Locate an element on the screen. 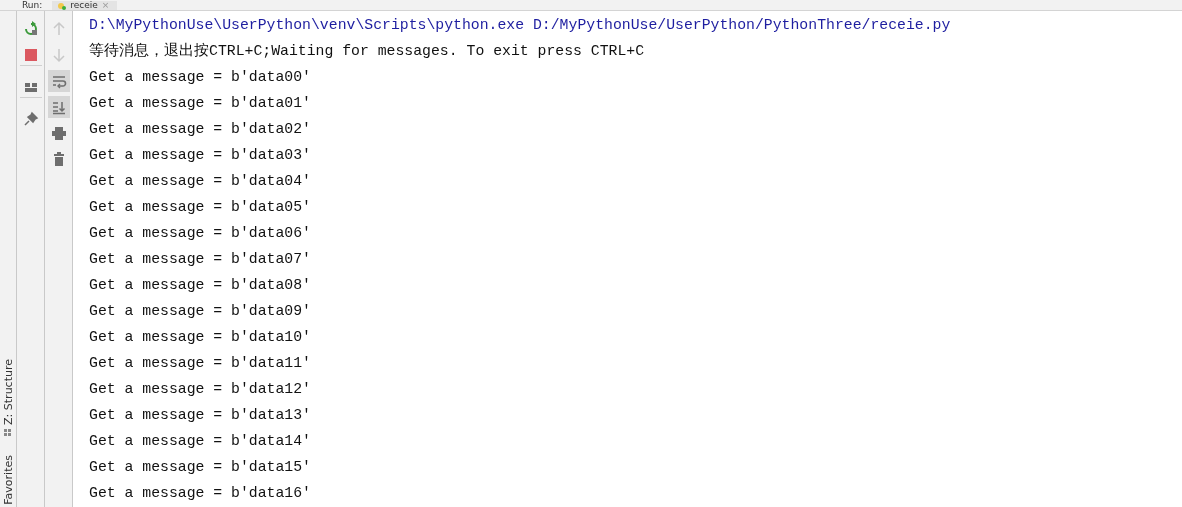 The width and height of the screenshot is (1182, 507). console-output-line: Get a message = b'data09' is located at coordinates (200, 311).